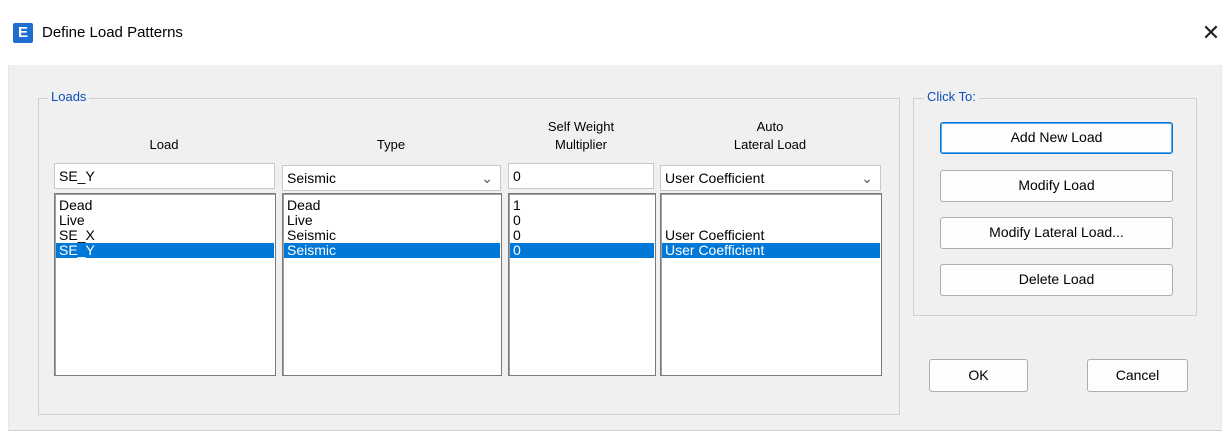 The width and height of the screenshot is (1231, 438). What do you see at coordinates (582, 284) in the screenshot?
I see `self-weight-multiplier-list: 1000` at bounding box center [582, 284].